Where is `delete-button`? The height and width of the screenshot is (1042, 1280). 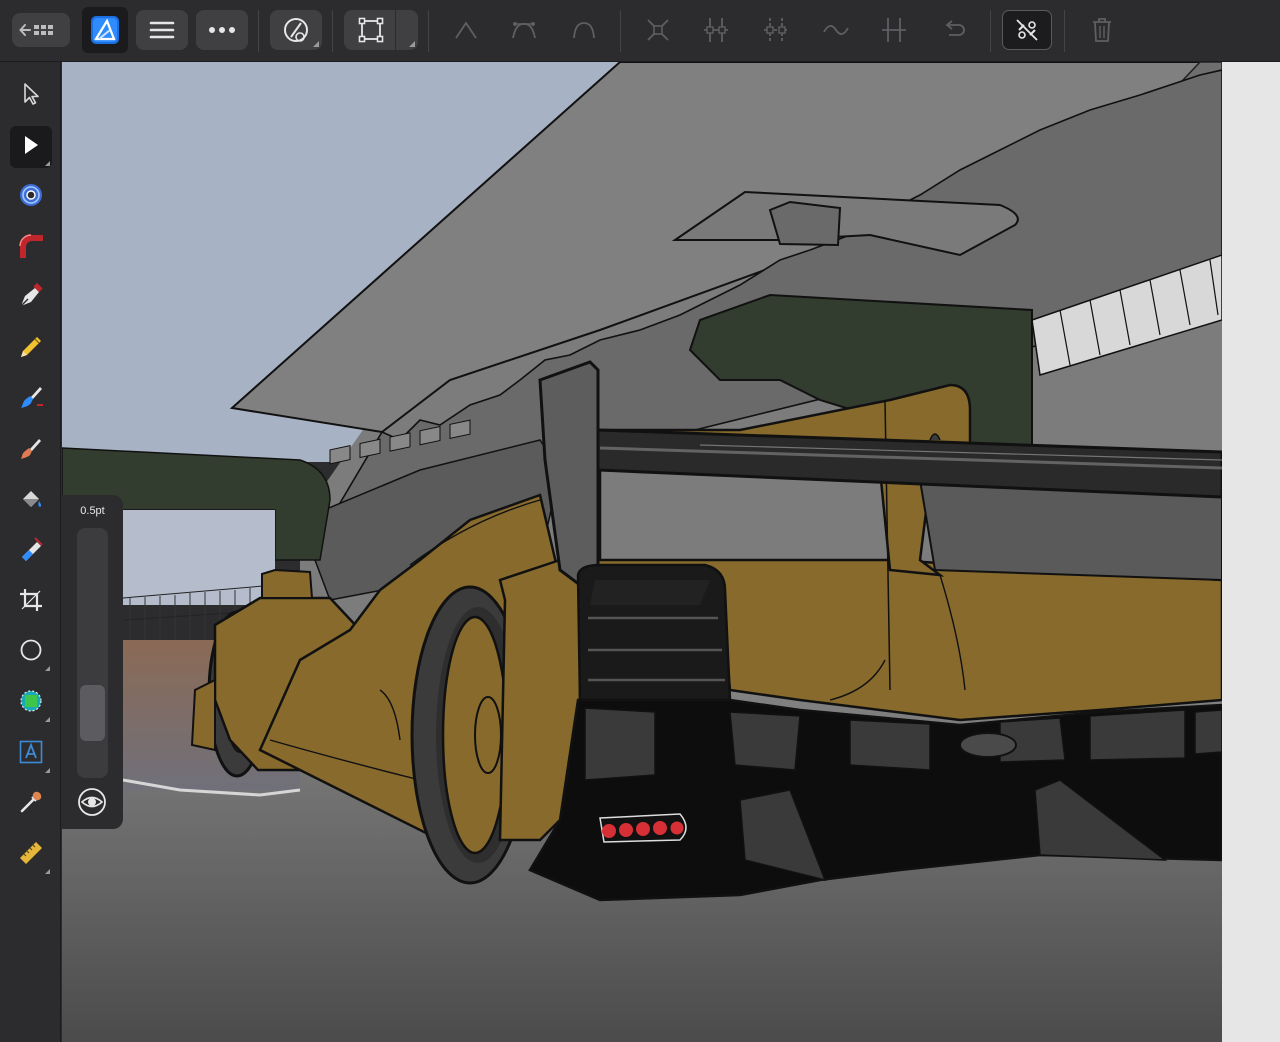 delete-button is located at coordinates (1102, 30).